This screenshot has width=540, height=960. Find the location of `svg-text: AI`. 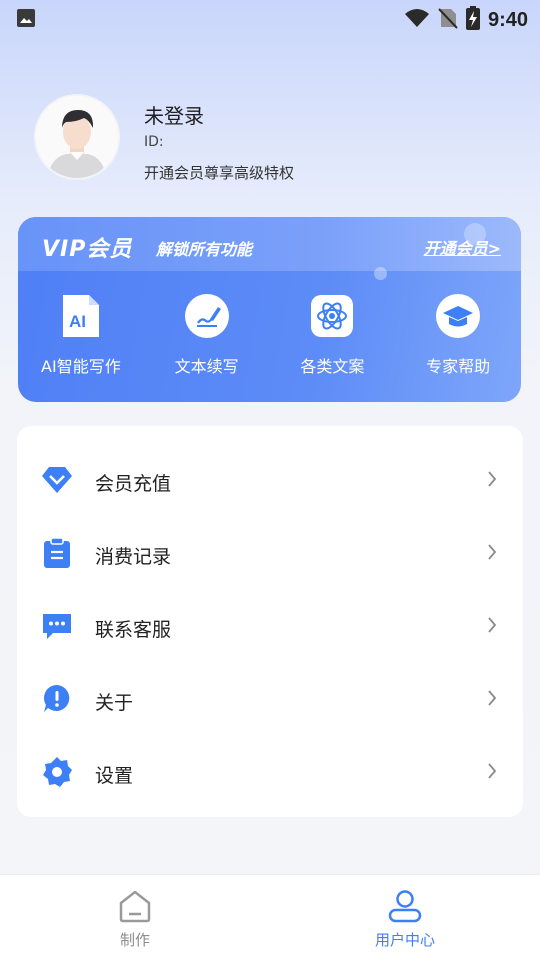

svg-text: AI is located at coordinates (77, 321).